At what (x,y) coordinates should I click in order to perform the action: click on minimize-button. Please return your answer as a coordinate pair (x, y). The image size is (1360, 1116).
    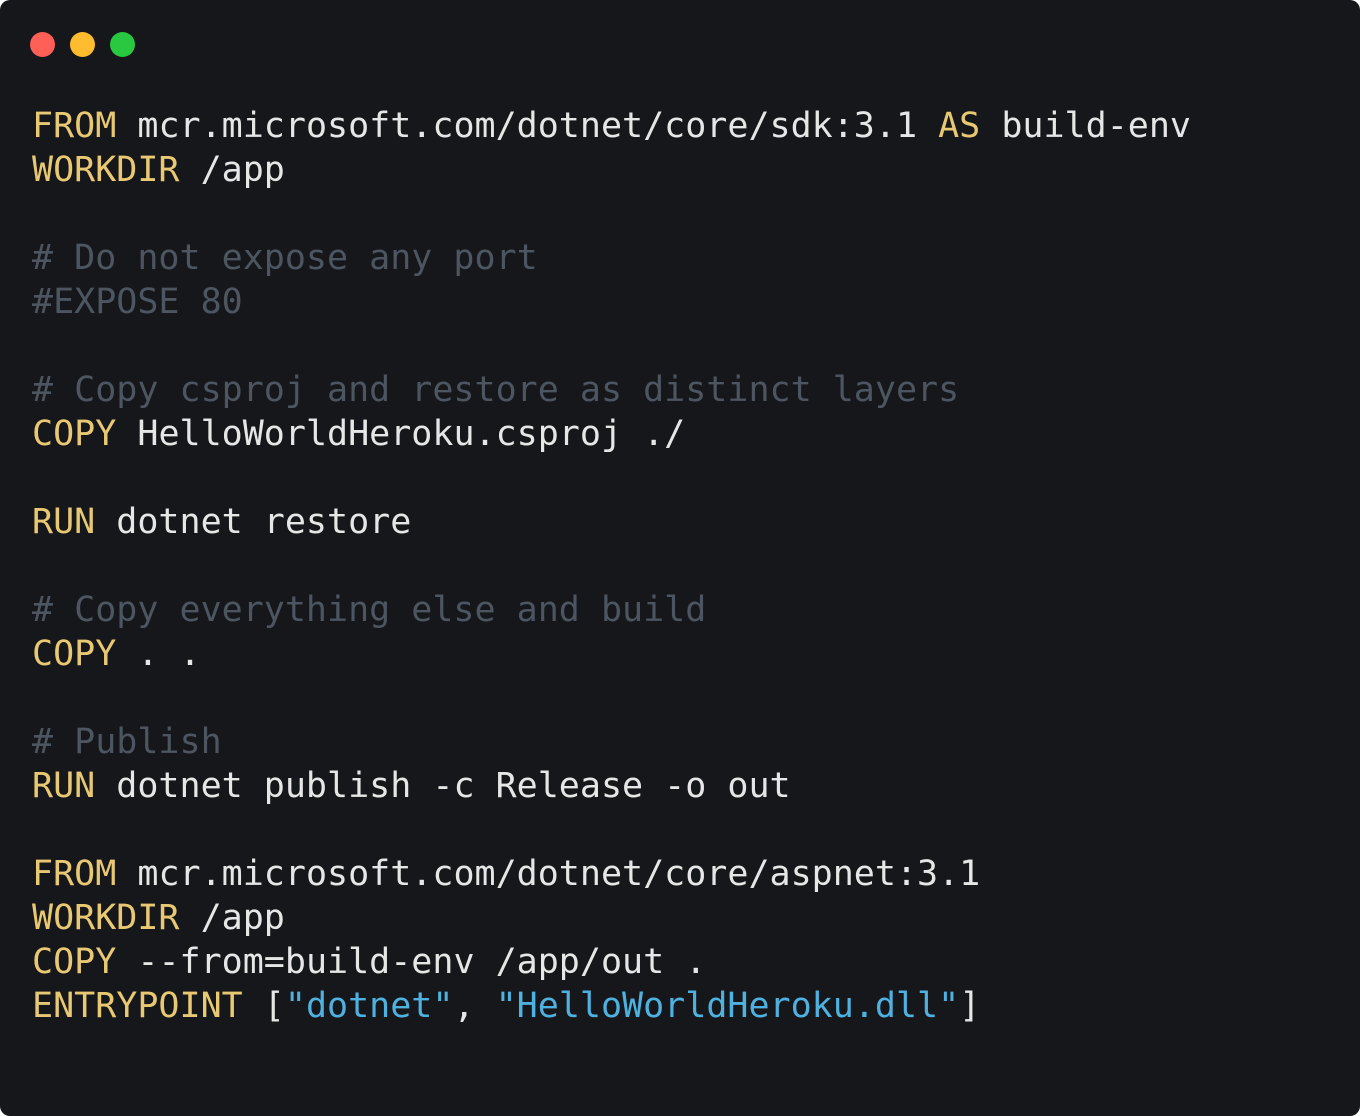
    Looking at the image, I should click on (82, 44).